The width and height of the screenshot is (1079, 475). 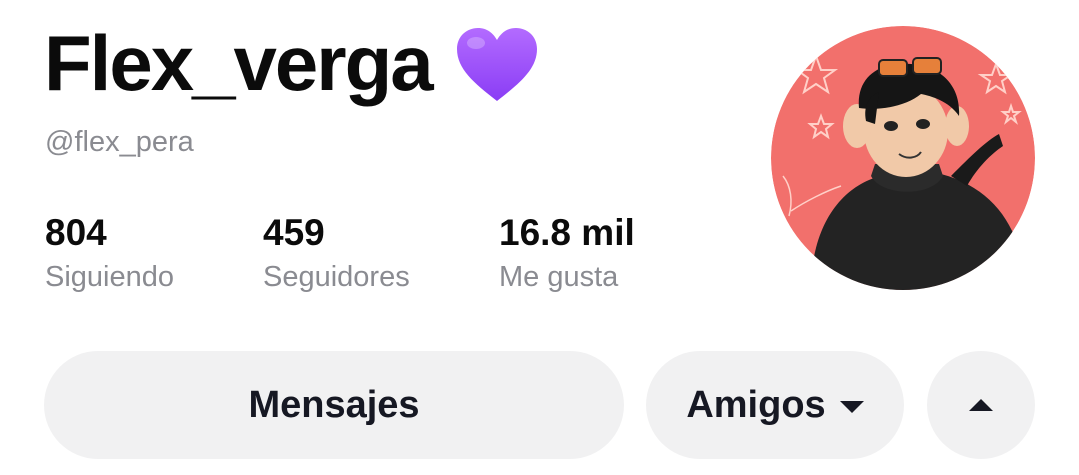 I want to click on following-label: Siguiendo, so click(x=109, y=277).